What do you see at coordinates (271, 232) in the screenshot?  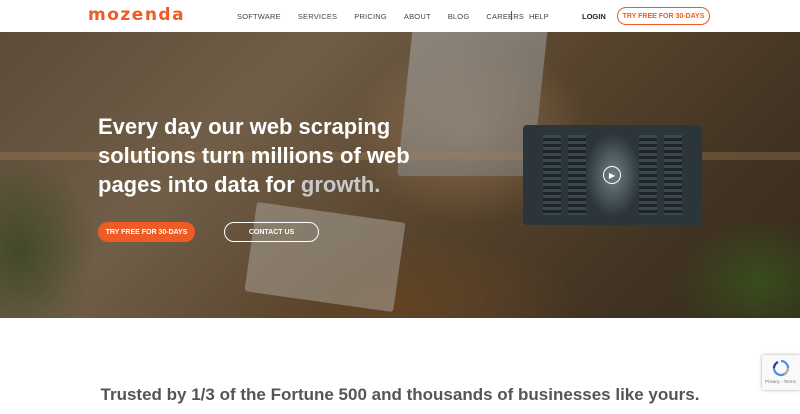 I see `contact-us-button: CONTACT US` at bounding box center [271, 232].